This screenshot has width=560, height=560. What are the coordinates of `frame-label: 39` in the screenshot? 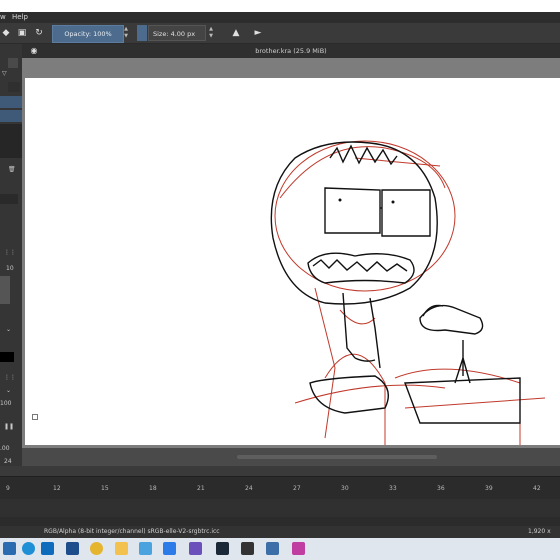 It's located at (489, 488).